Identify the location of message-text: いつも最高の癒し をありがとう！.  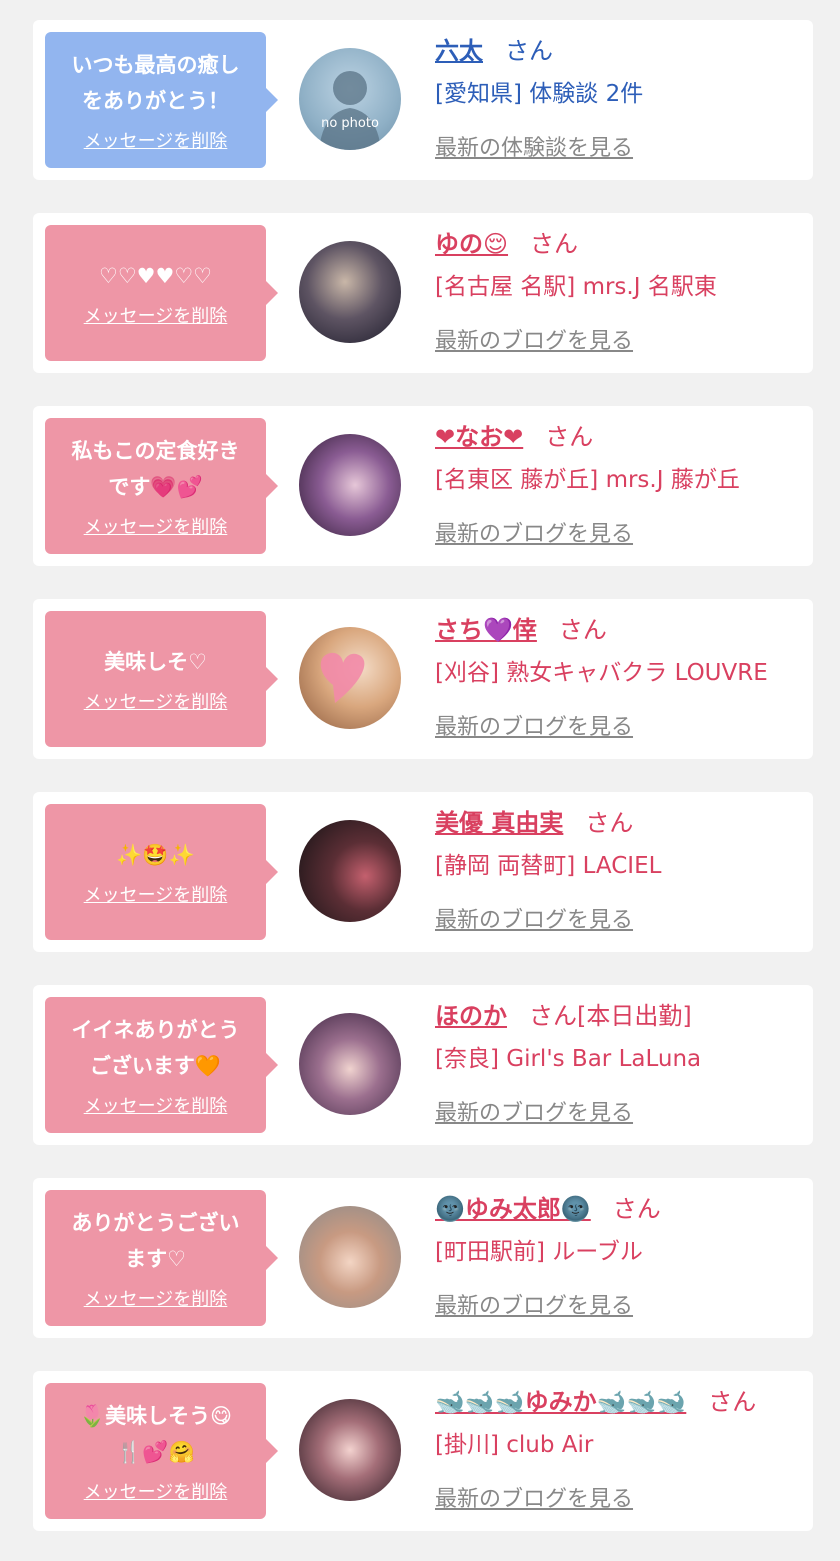
(155, 83).